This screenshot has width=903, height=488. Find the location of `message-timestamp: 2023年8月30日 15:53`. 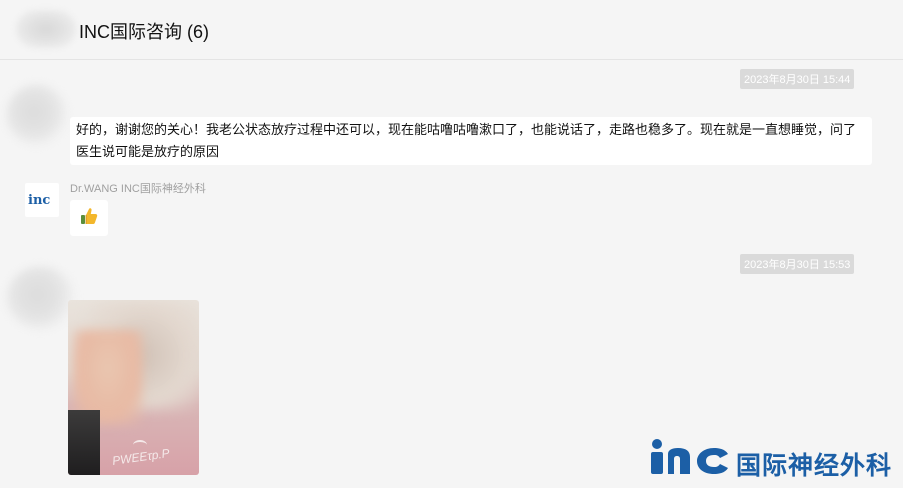

message-timestamp: 2023年8月30日 15:53 is located at coordinates (797, 264).